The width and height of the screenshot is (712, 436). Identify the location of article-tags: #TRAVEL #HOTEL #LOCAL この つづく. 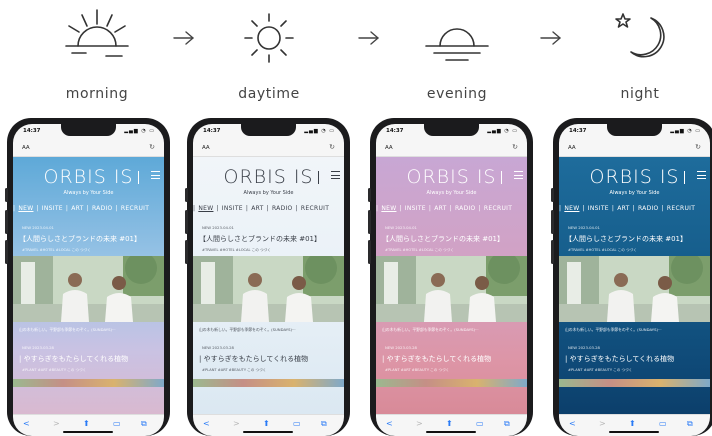
(419, 250).